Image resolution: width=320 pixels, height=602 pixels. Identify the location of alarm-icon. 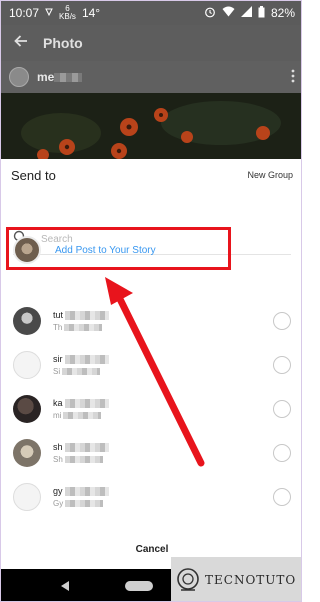
(210, 13).